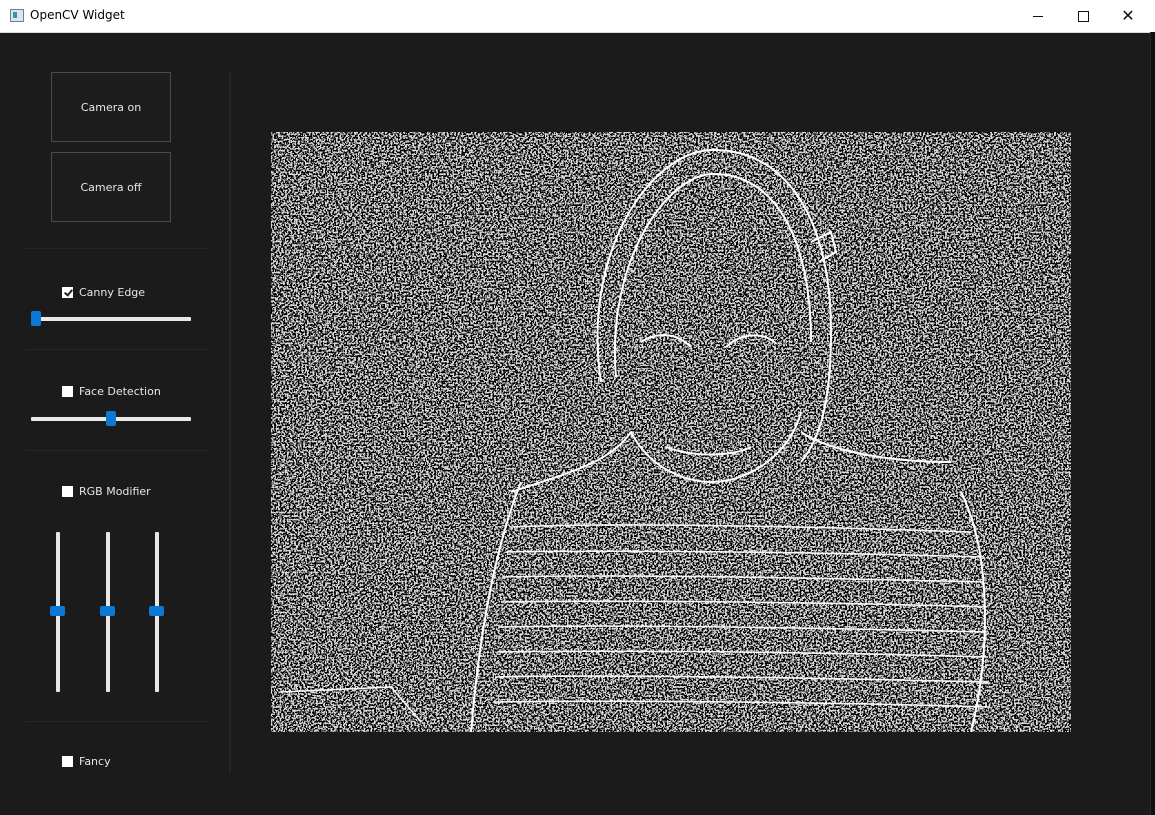 This screenshot has height=815, width=1155. I want to click on canny-threshold-slider, so click(111, 318).